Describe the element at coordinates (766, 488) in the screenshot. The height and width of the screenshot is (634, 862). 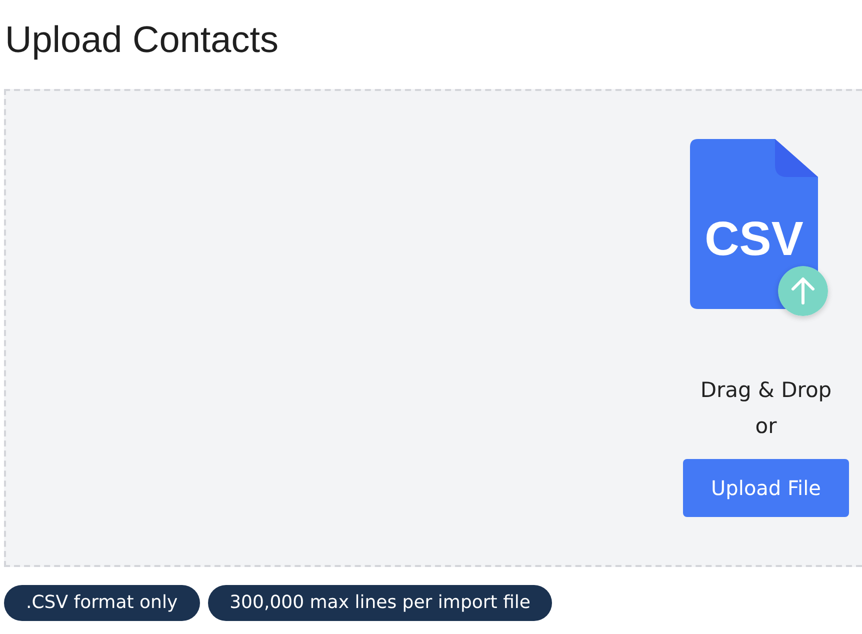
I see `upload-file-button: Upload File` at that location.